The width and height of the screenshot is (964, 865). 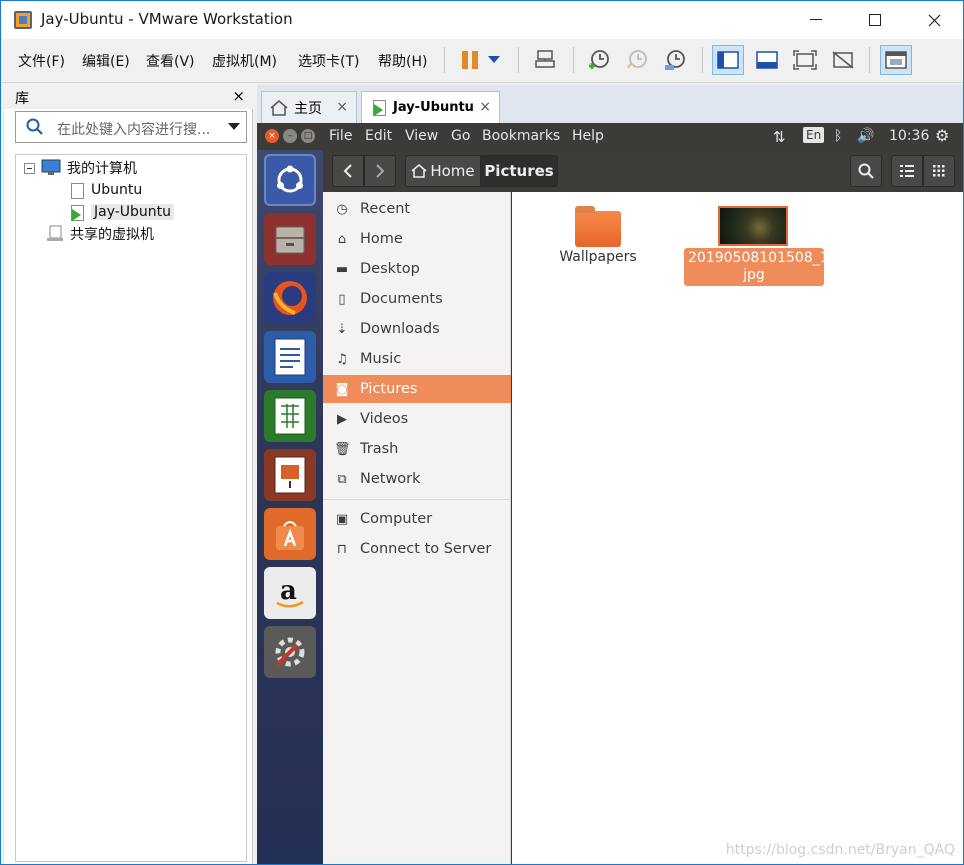 What do you see at coordinates (838, 136) in the screenshot?
I see `bluetooth-icon: ᛒ` at bounding box center [838, 136].